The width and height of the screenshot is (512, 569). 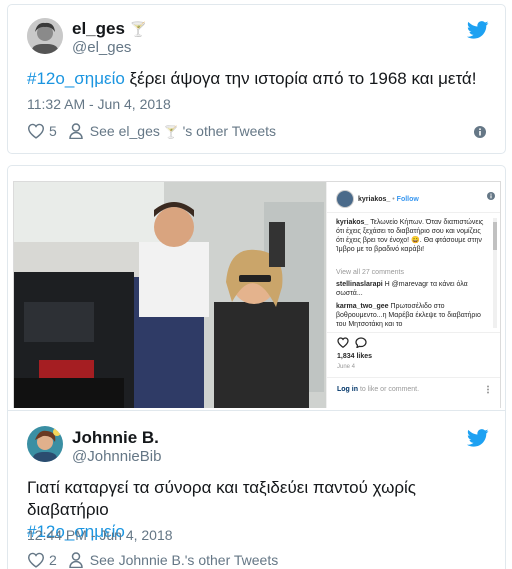 I want to click on other-tweets-link: See Johnnie B.'s other Tweets, so click(x=184, y=560).